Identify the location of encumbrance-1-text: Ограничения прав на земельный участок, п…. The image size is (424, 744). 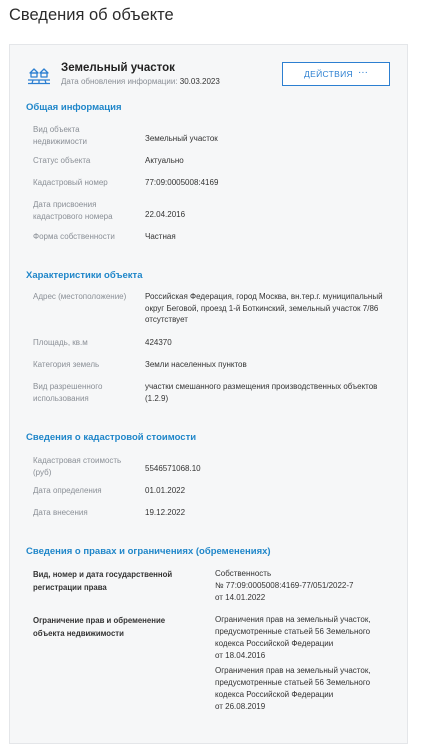
(293, 631).